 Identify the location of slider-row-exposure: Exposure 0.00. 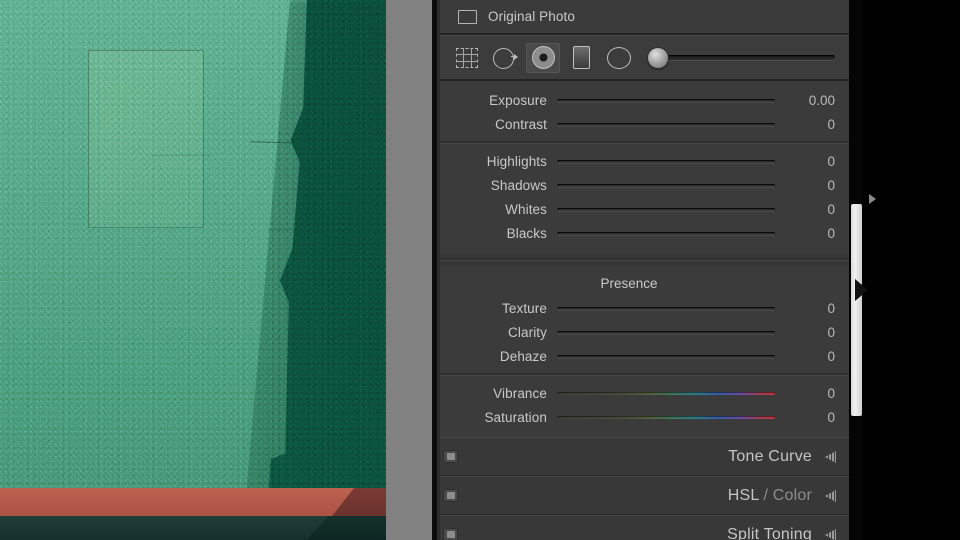
(643, 100).